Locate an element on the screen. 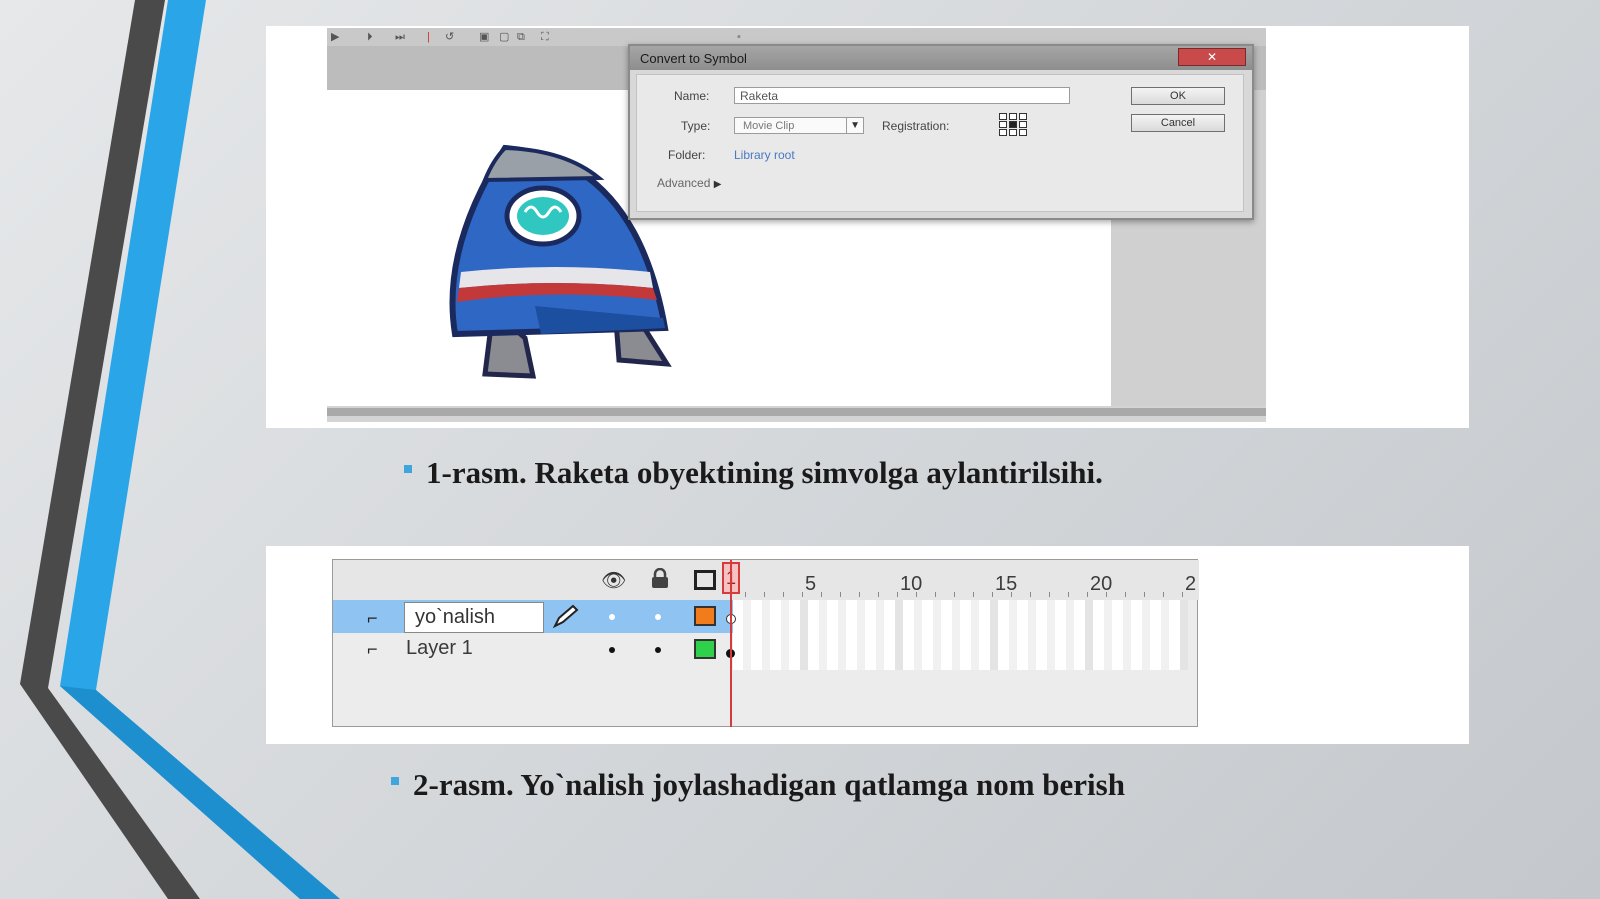  playhead is located at coordinates (731, 643).